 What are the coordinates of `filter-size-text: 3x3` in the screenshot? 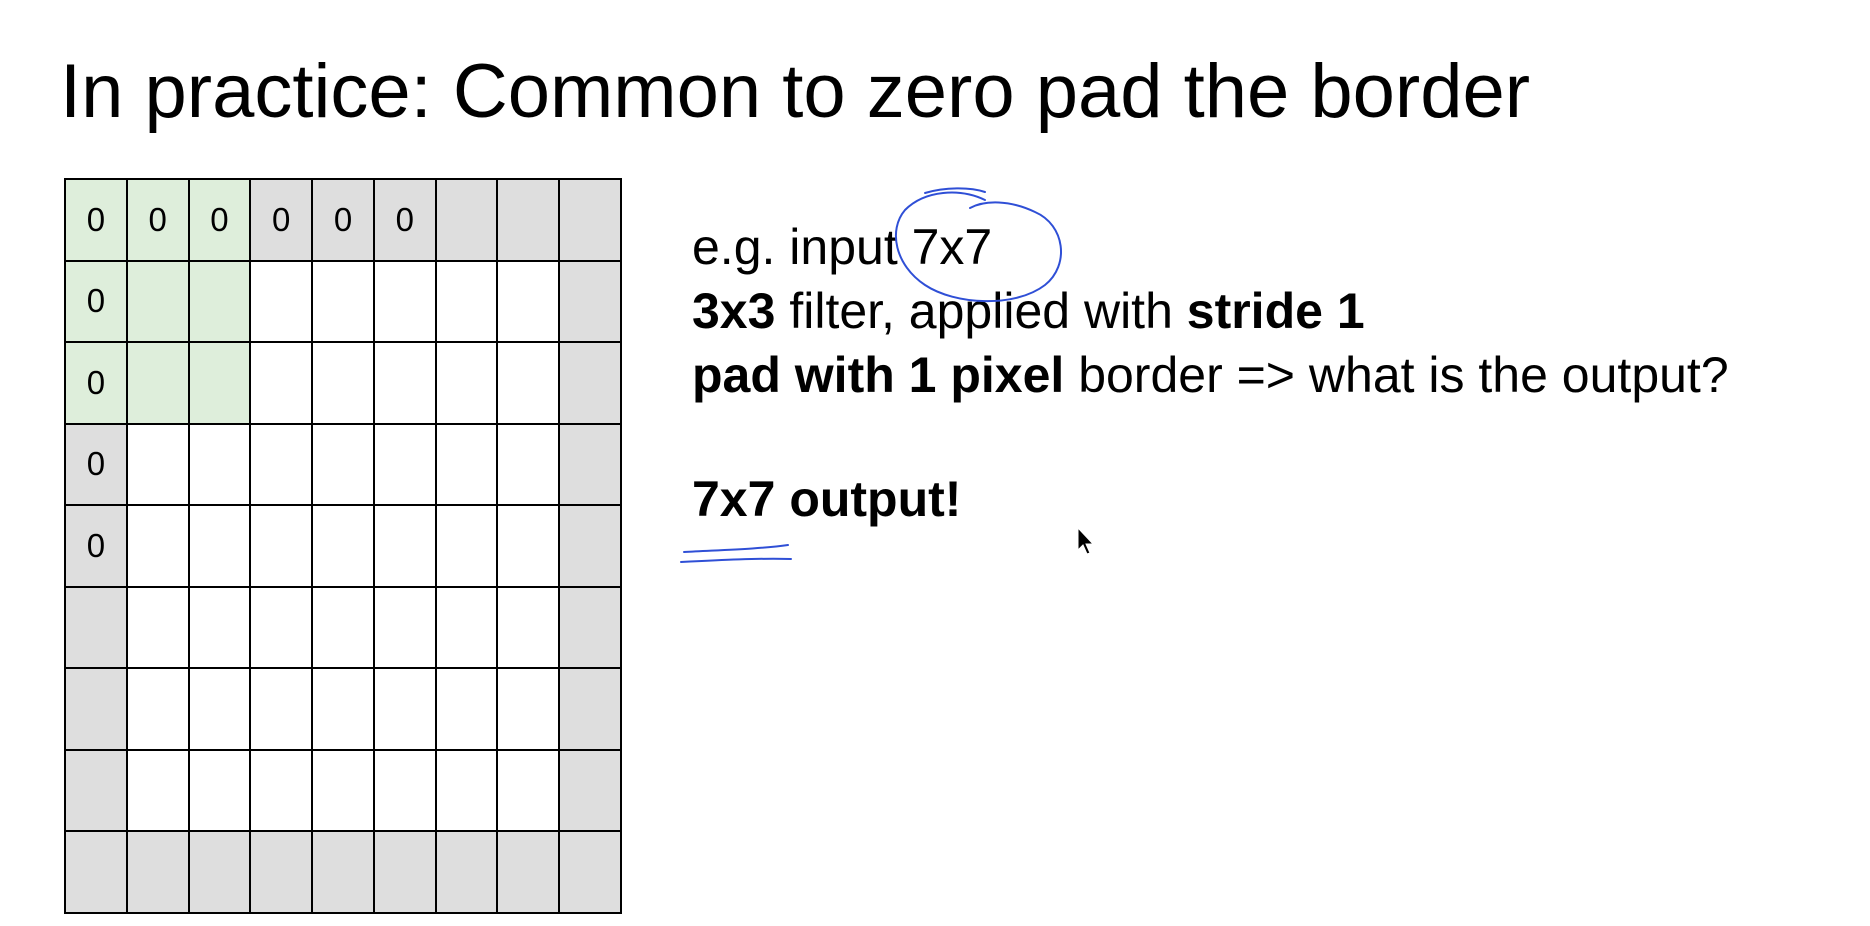 It's located at (734, 311).